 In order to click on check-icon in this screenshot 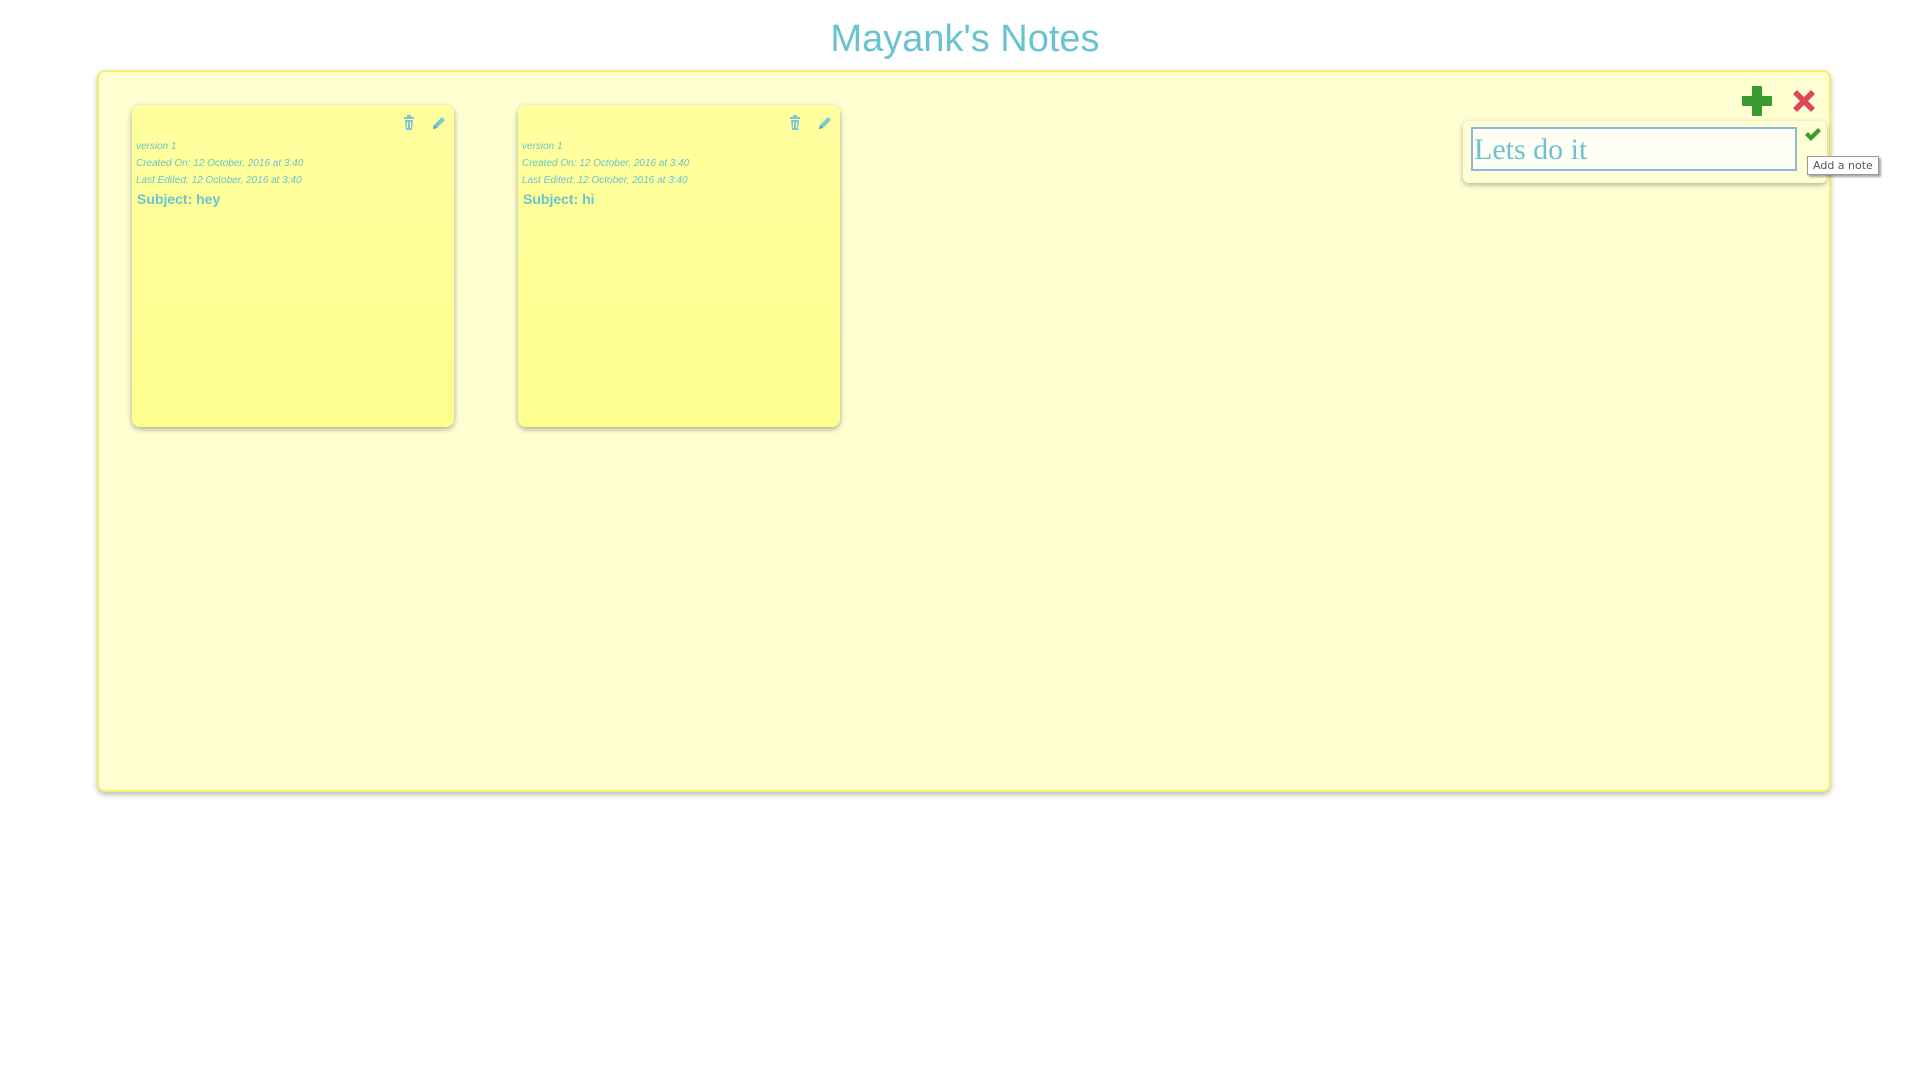, I will do `click(1813, 135)`.